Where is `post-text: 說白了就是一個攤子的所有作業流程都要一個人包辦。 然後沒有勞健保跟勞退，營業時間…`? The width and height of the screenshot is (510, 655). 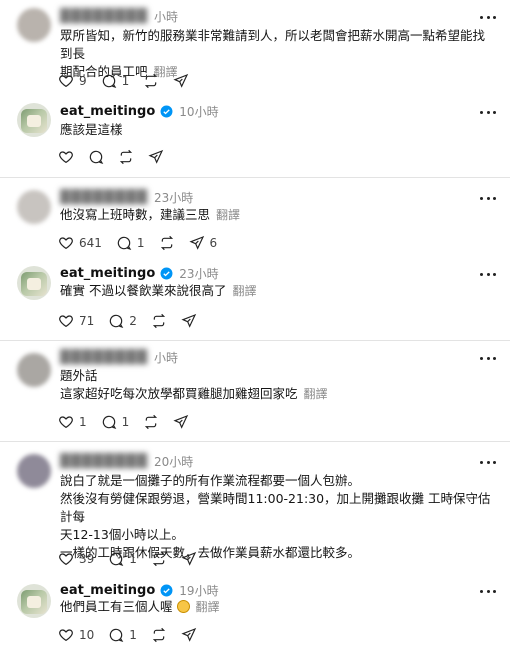
post-text: 說白了就是一個攤子的所有作業流程都要一個人包辦。 然後沒有勞健保跟勞退，營業時間… is located at coordinates (276, 517).